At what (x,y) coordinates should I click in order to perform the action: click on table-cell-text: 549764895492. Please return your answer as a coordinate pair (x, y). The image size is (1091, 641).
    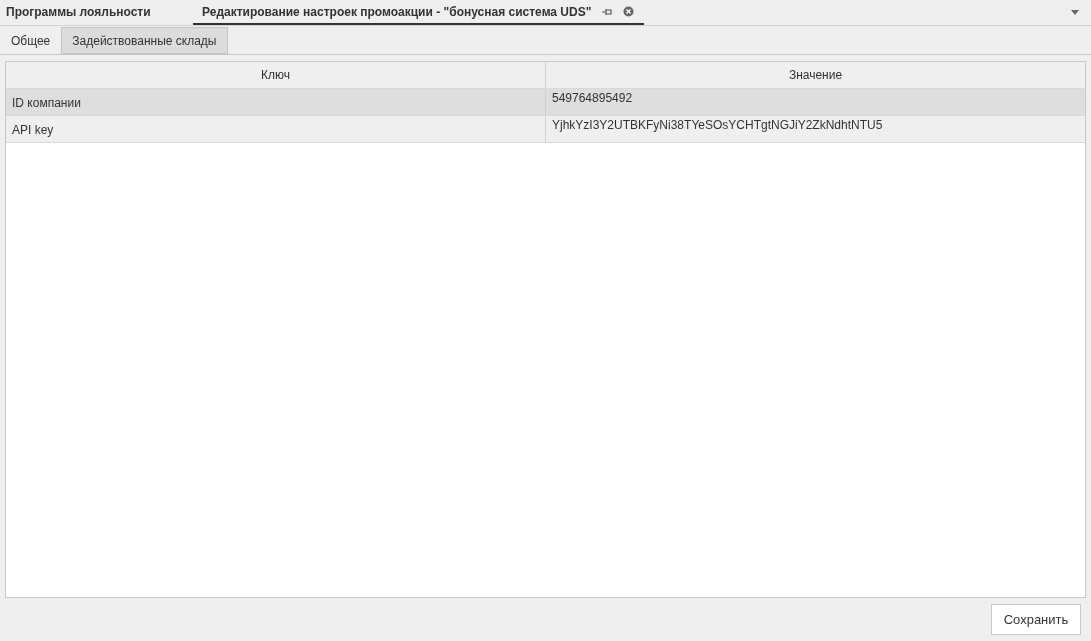
    Looking at the image, I should click on (592, 98).